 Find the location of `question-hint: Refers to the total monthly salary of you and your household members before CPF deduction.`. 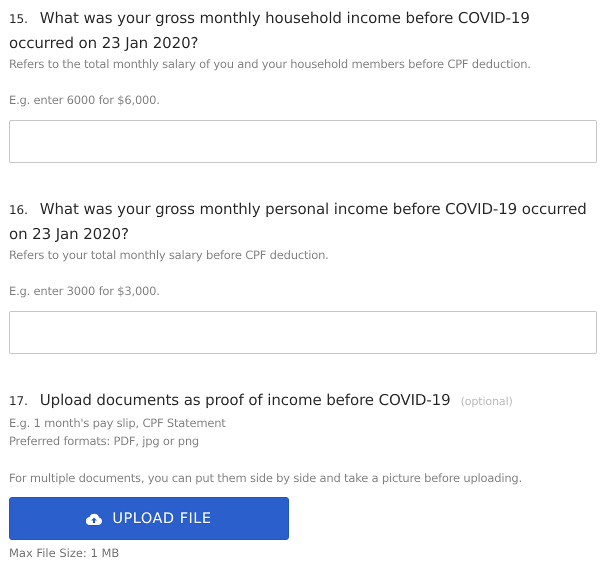

question-hint: Refers to the total monthly salary of you and your household members before CPF deduction. is located at coordinates (270, 64).